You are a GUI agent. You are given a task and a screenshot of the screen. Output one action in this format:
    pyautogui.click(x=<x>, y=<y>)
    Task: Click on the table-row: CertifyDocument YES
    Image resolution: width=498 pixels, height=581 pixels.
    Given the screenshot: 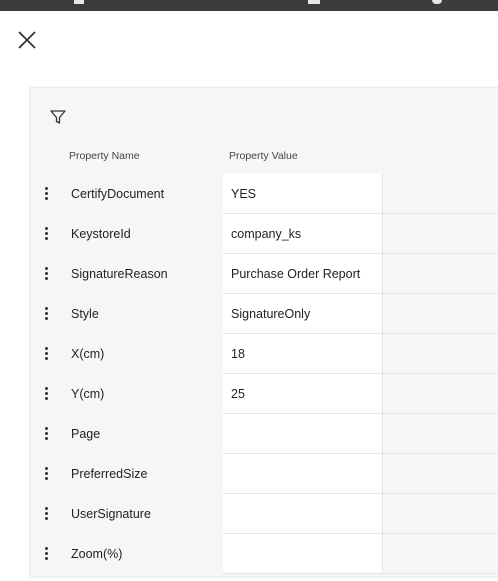 What is the action you would take?
    pyautogui.click(x=264, y=194)
    